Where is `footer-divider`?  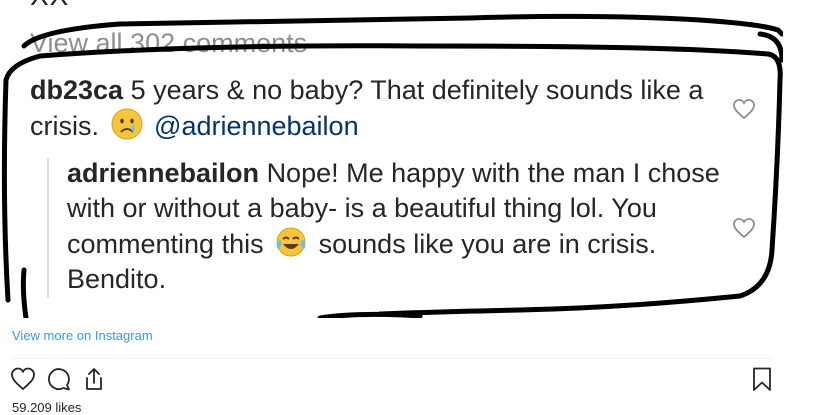 footer-divider is located at coordinates (392, 358).